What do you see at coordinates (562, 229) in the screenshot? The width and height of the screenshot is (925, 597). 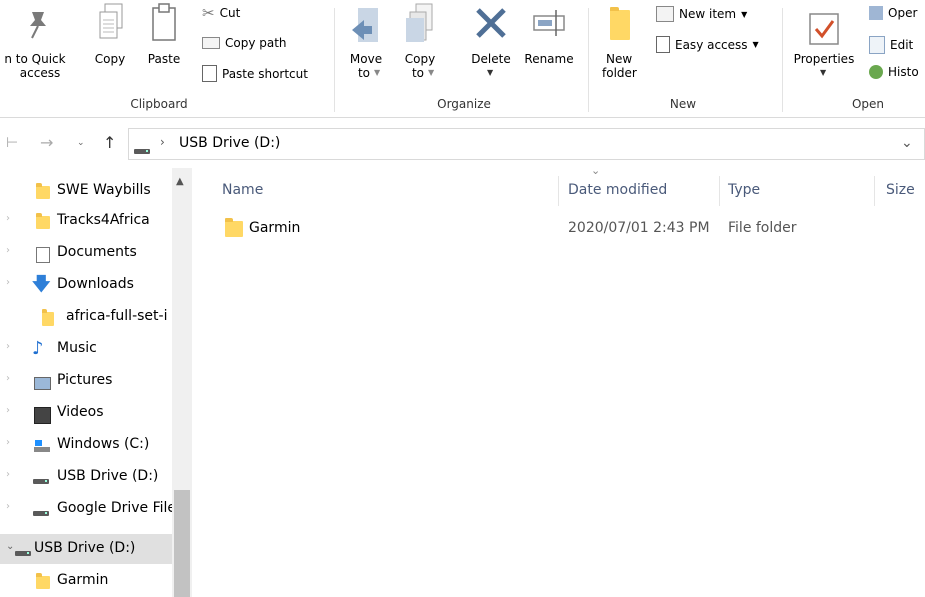 I see `table-row: Garmin 2020/07/01 2:43 PM File folder` at bounding box center [562, 229].